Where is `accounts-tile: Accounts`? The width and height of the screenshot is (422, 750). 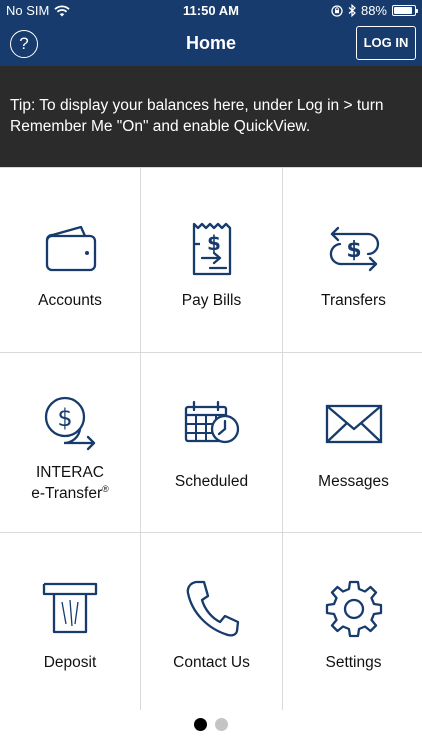 accounts-tile: Accounts is located at coordinates (70, 260).